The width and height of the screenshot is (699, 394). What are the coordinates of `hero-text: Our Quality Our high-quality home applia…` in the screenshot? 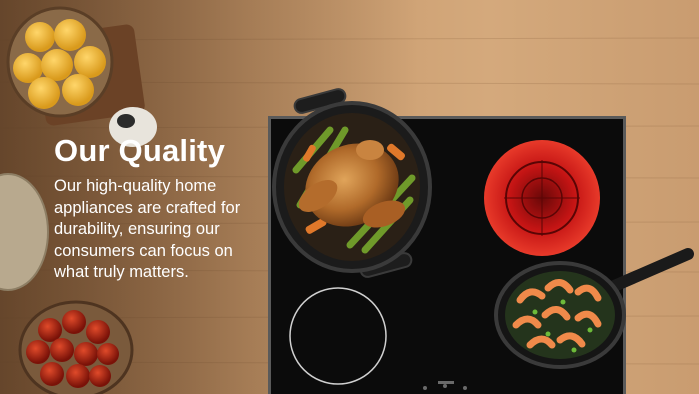 It's located at (156, 208).